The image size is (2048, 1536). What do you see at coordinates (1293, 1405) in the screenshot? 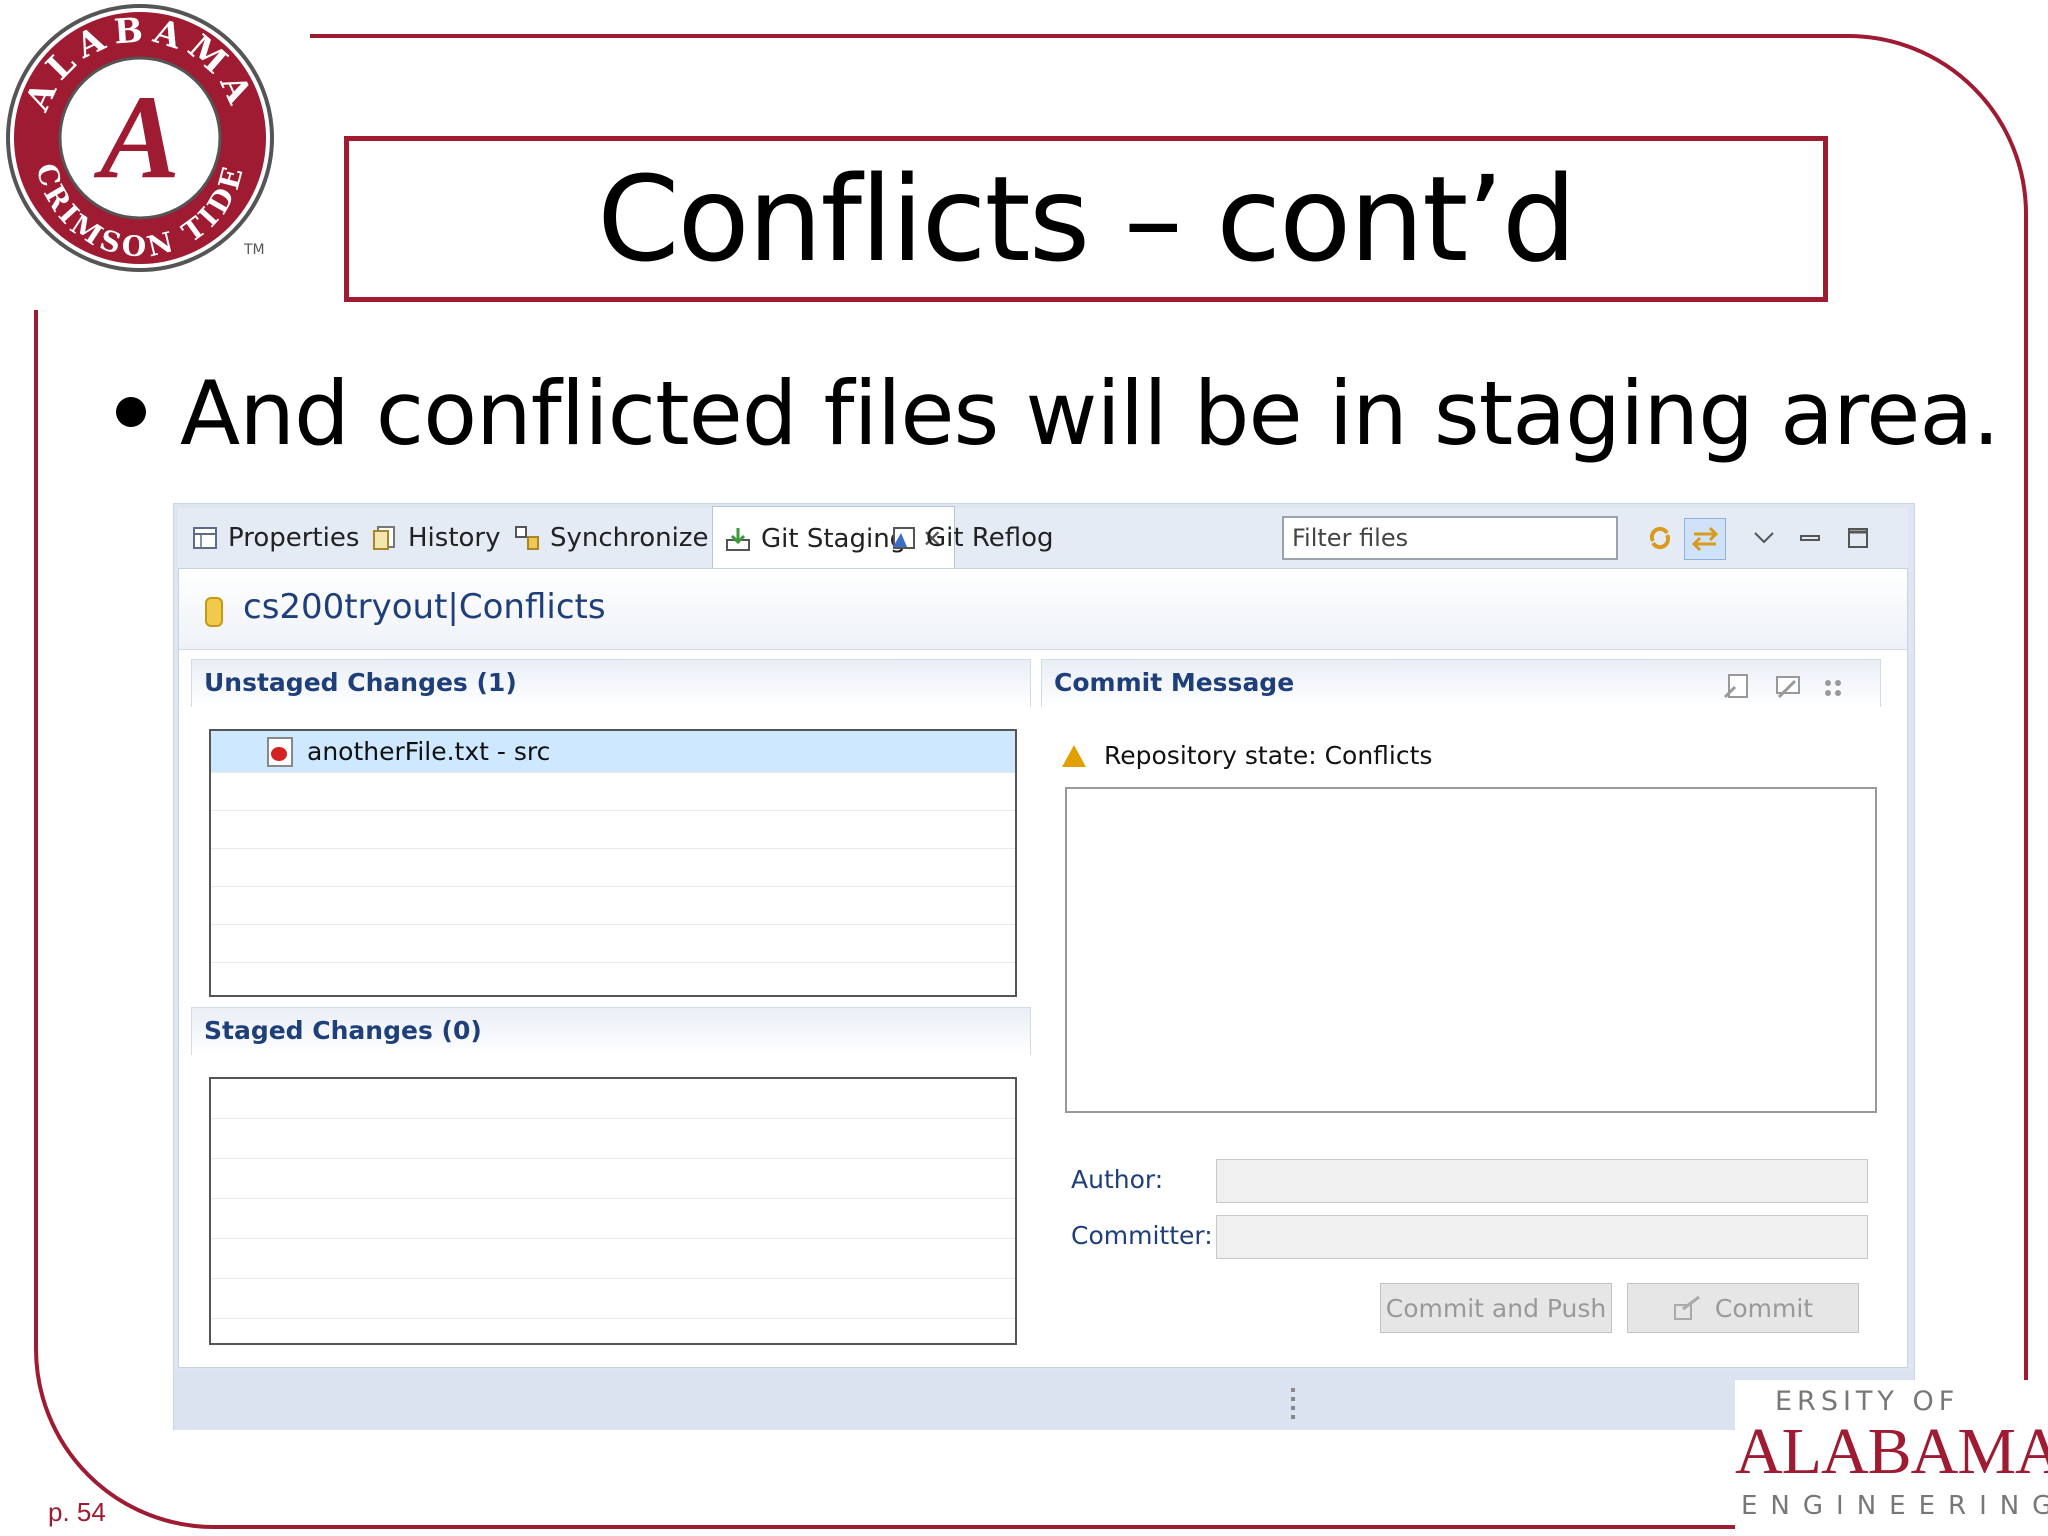
I see `resize-grip` at bounding box center [1293, 1405].